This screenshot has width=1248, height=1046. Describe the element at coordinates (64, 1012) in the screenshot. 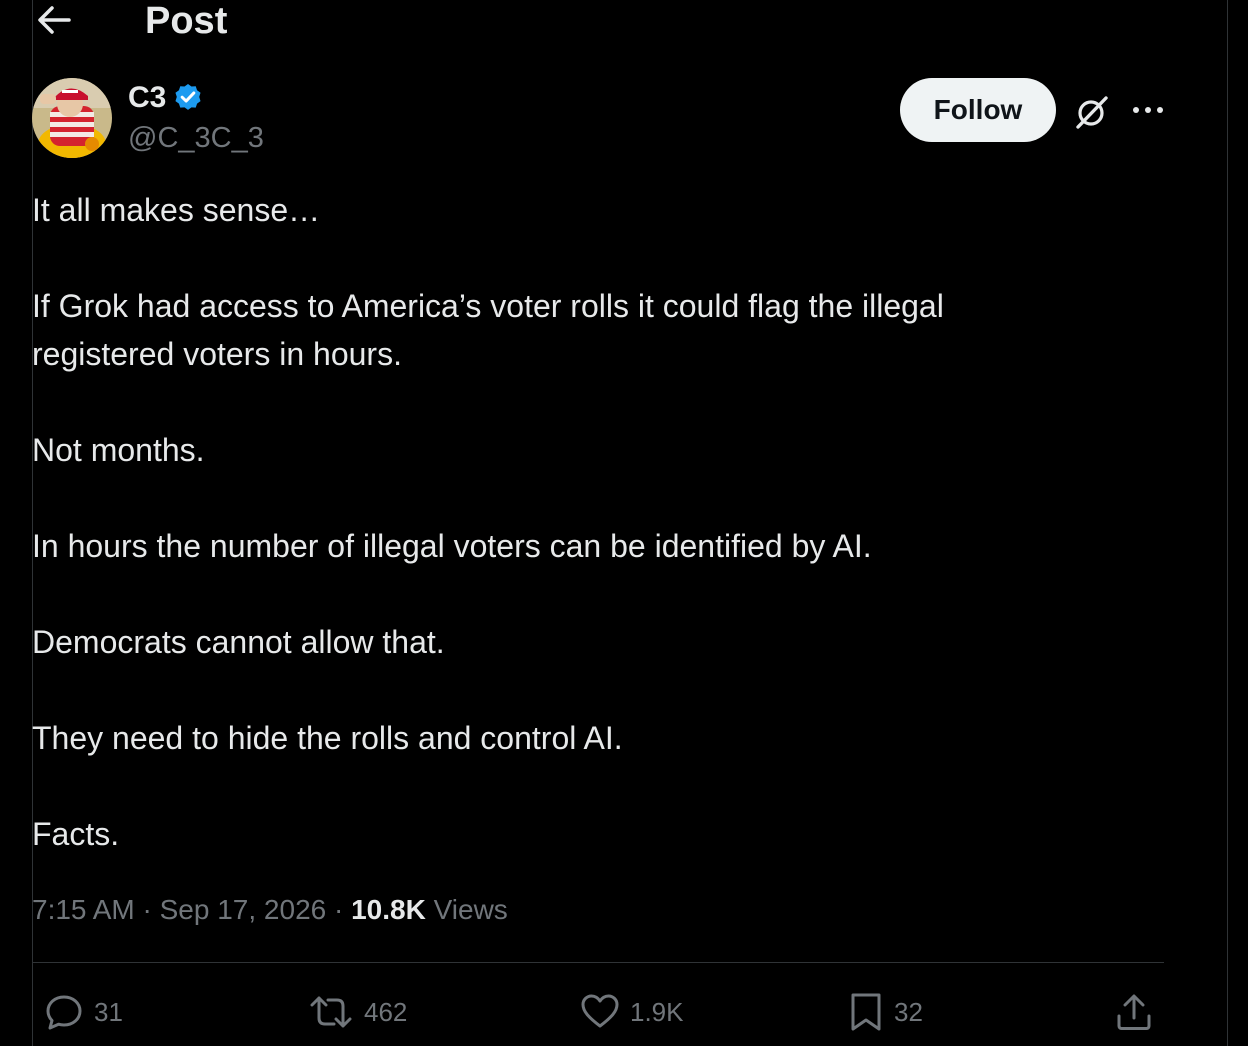

I see `reply-icon` at that location.